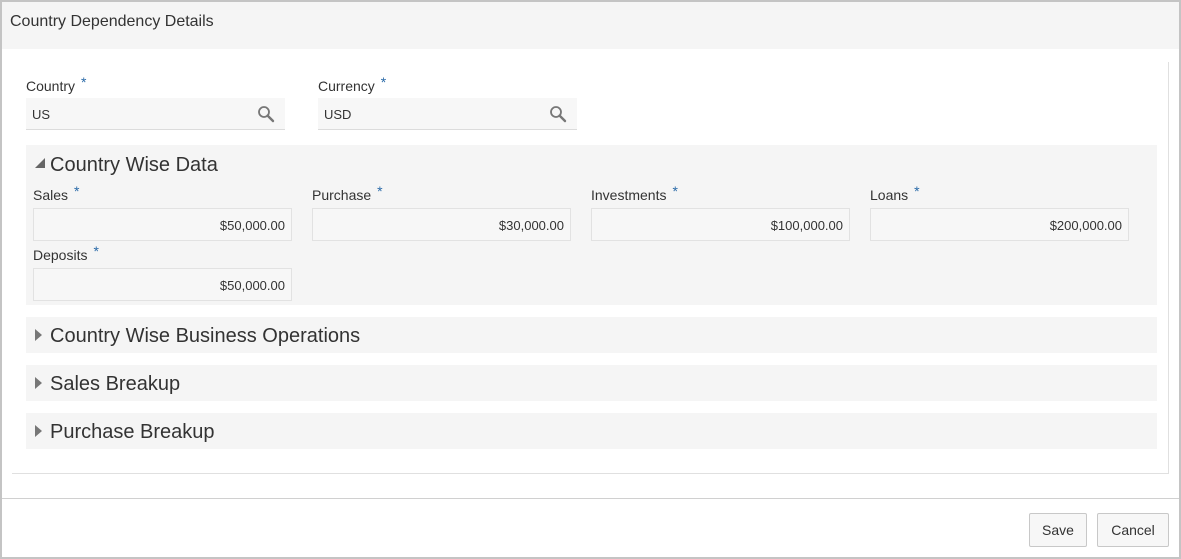 The width and height of the screenshot is (1181, 559). I want to click on deposits-label: Deposits *, so click(66, 253).